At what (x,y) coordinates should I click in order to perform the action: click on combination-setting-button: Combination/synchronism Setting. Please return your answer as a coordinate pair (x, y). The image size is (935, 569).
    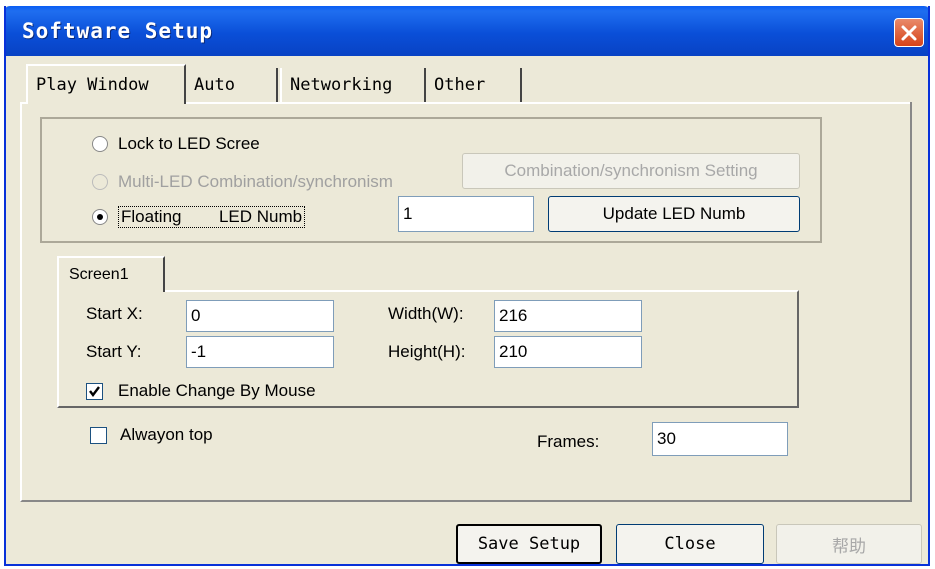
    Looking at the image, I should click on (631, 171).